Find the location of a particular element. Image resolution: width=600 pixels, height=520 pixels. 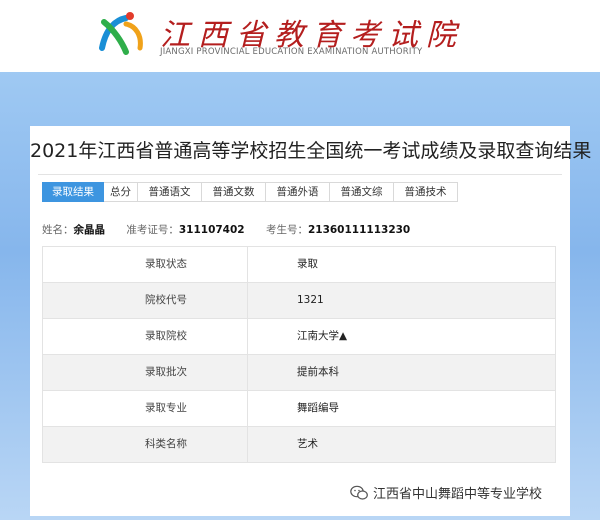

exam-id: 311107402 is located at coordinates (211, 230).